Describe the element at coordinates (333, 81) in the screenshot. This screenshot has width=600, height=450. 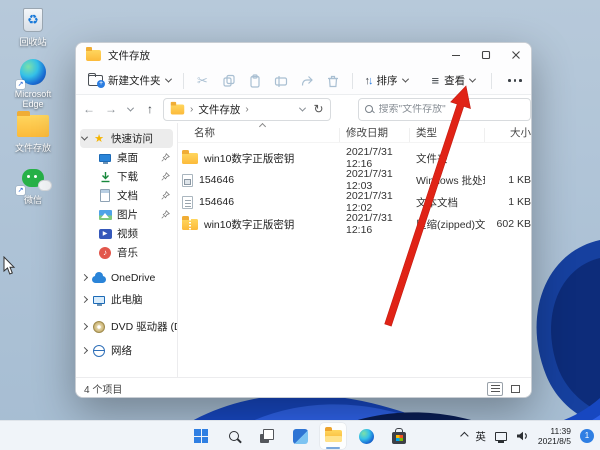
I see `delete-button` at that location.